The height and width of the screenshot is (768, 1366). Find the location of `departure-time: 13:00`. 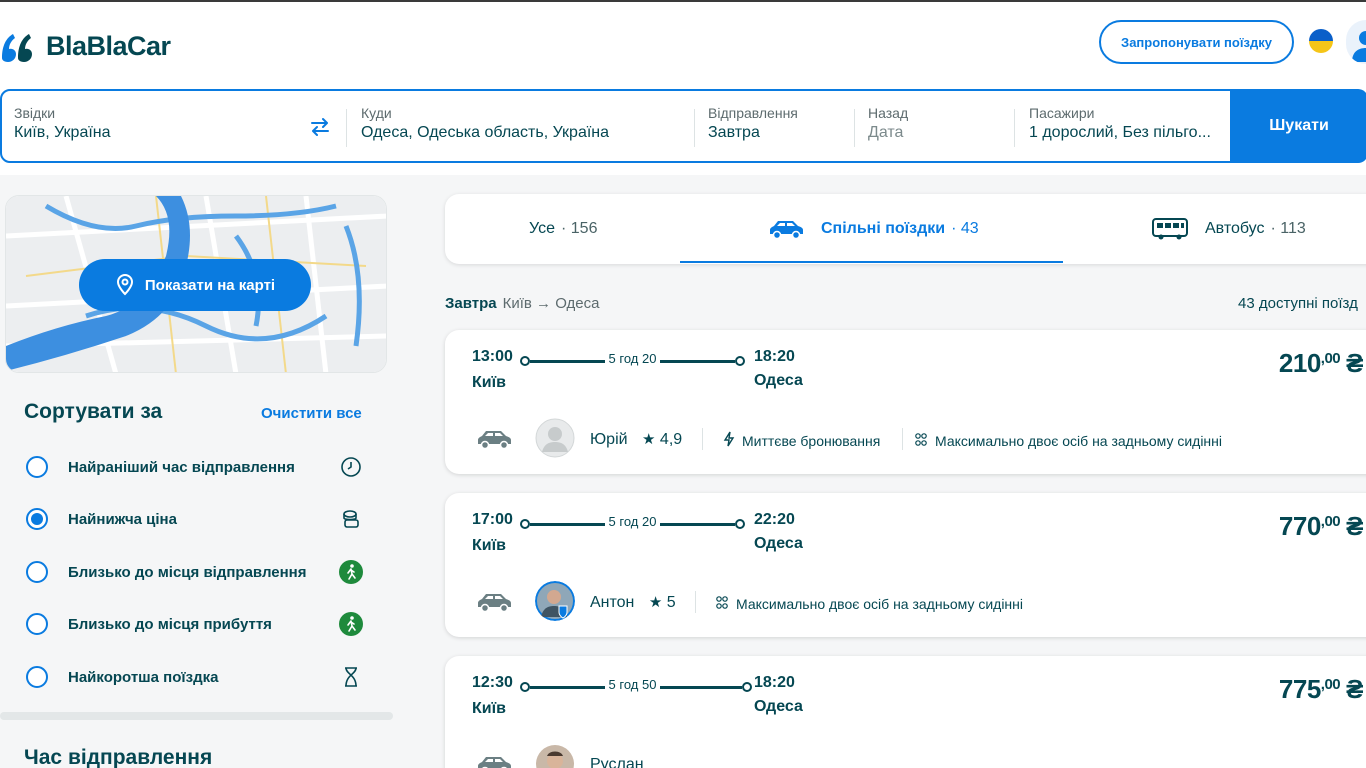

departure-time: 13:00 is located at coordinates (492, 356).